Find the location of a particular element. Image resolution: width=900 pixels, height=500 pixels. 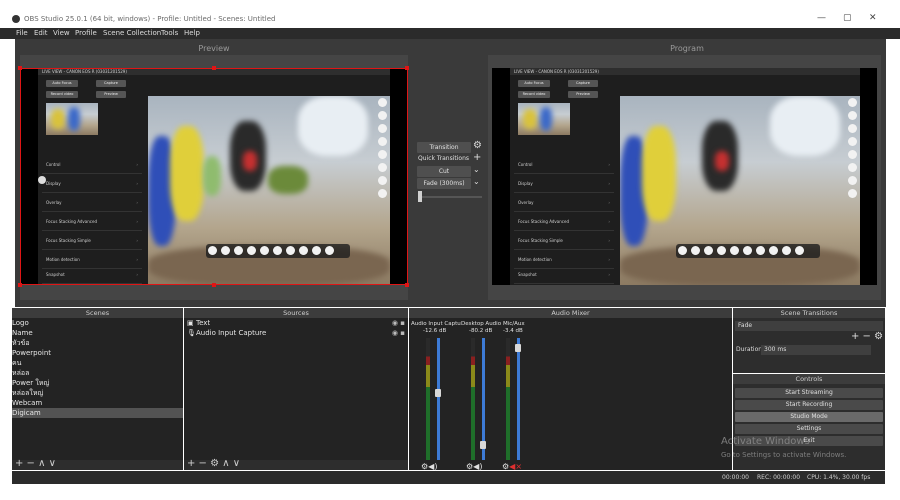

channel-3-name: Mic/Aux is located at coordinates (514, 324).